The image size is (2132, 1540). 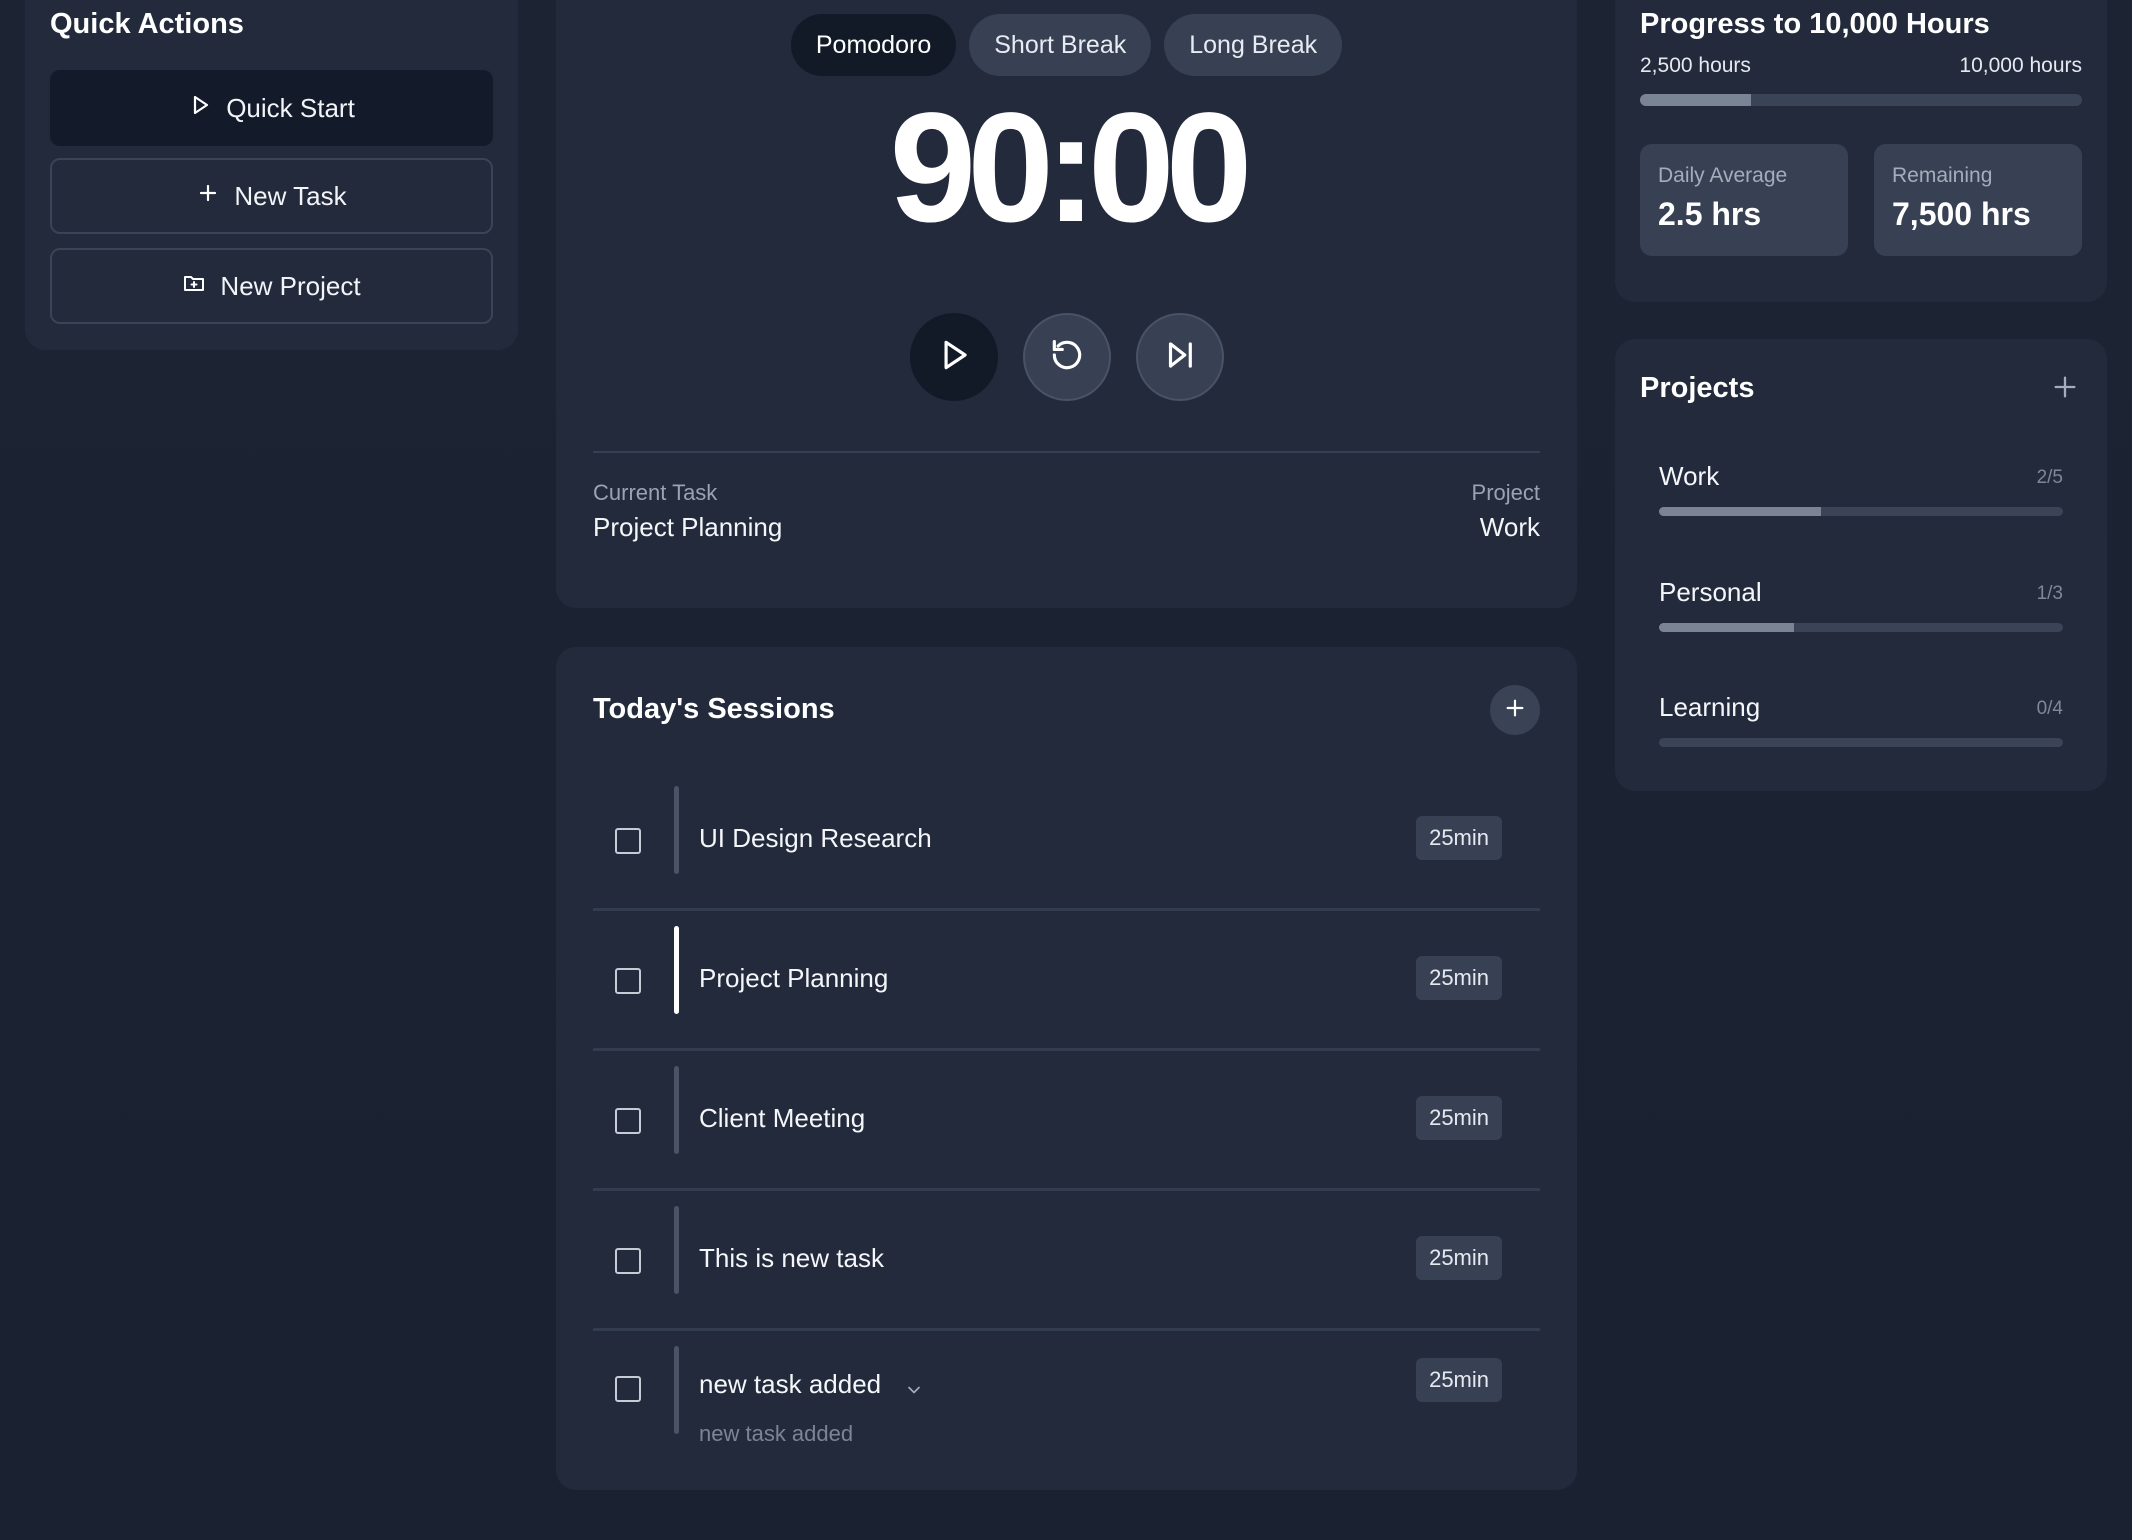 I want to click on daily-average-stat: Daily Average 2.5 hrs, so click(x=1744, y=200).